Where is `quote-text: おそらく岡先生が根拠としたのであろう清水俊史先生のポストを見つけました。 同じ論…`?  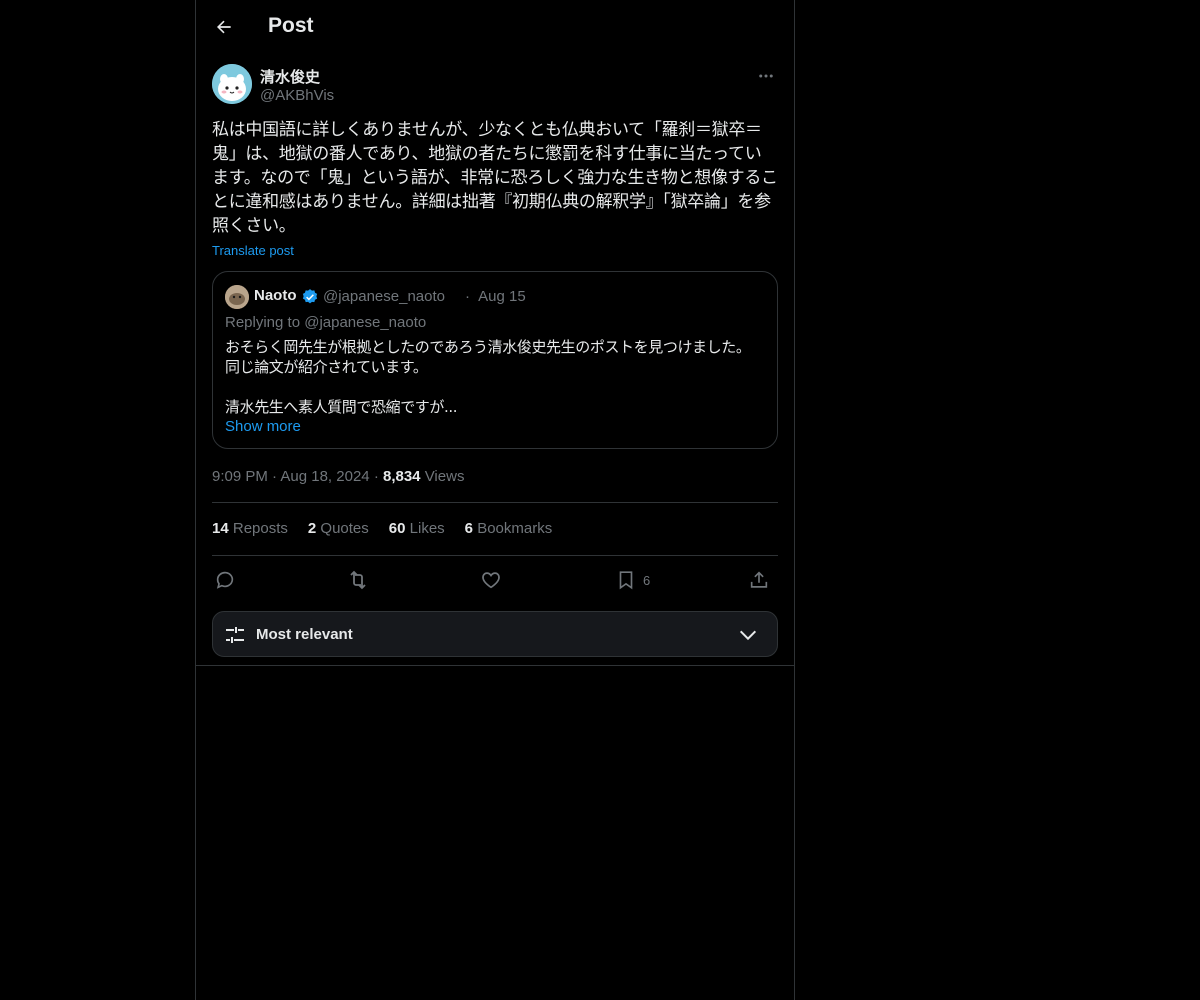 quote-text: おそらく岡先生が根拠としたのであろう清水俊史先生のポストを見つけました。 同じ論… is located at coordinates (495, 377).